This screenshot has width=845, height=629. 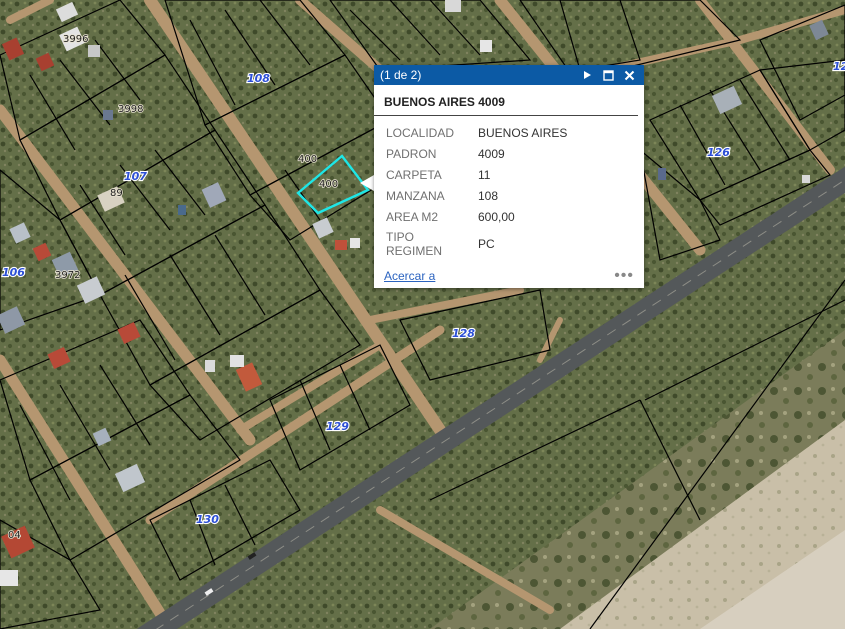 I want to click on attribute-row: AREA M2 600,00, so click(x=476, y=216).